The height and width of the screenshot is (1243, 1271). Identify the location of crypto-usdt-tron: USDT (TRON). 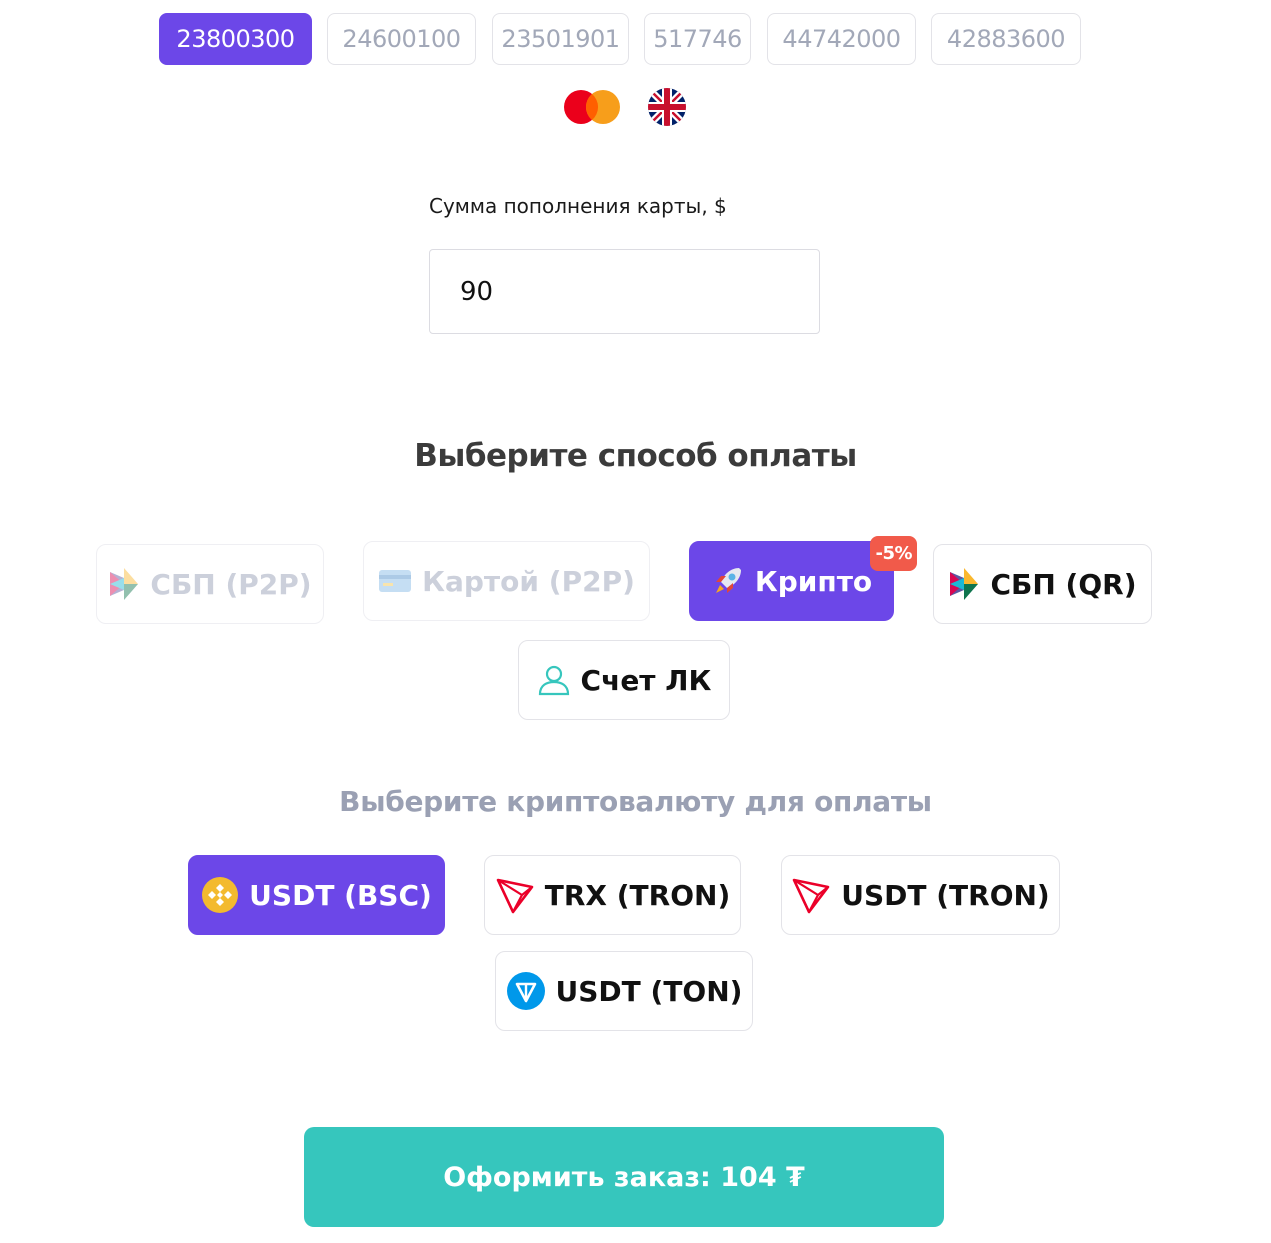
(920, 895).